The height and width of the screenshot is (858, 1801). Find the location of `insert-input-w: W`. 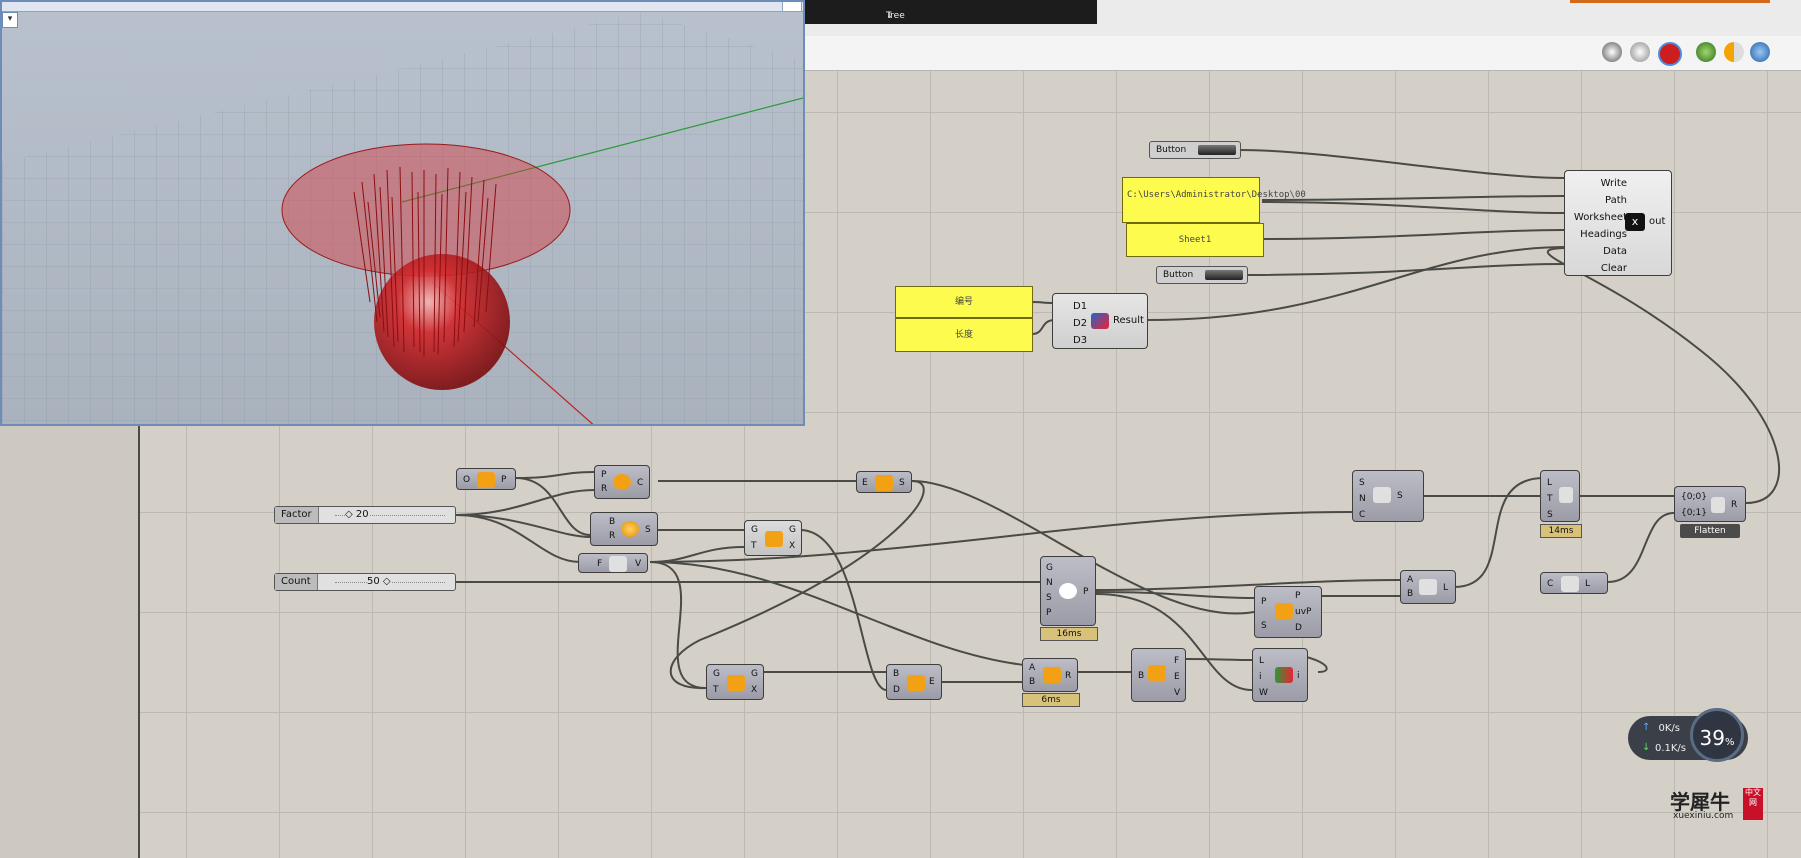

insert-input-w: W is located at coordinates (1263, 693).